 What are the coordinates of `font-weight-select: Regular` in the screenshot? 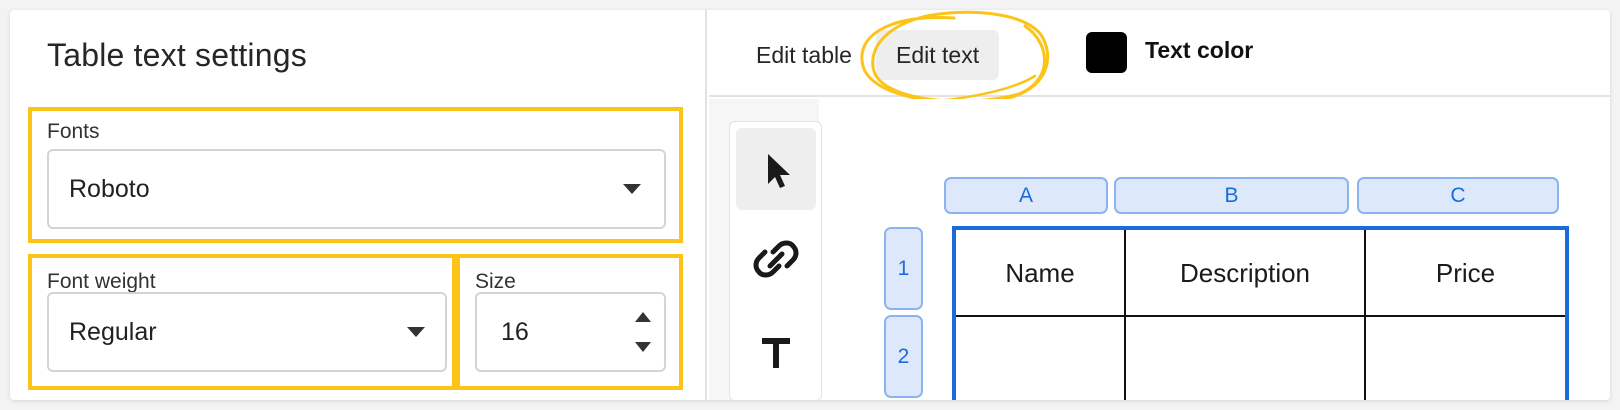 It's located at (247, 332).